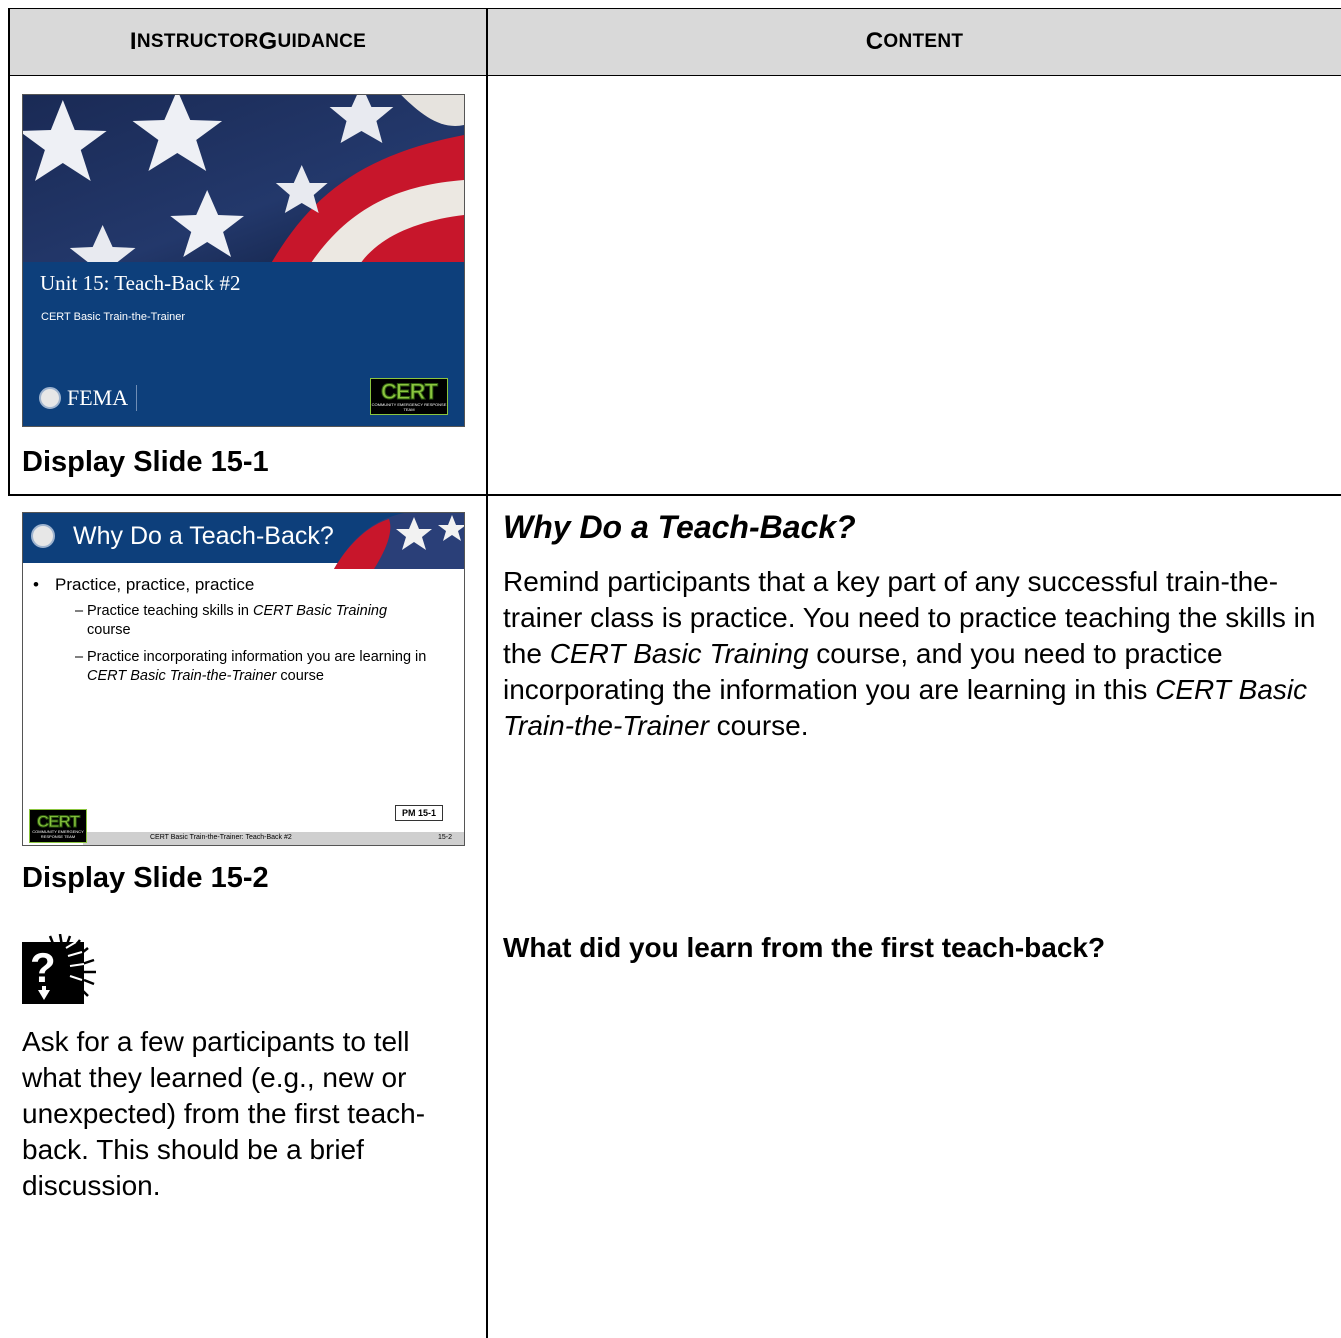  What do you see at coordinates (419, 813) in the screenshot?
I see `pm-reference-label: PM 15-1` at bounding box center [419, 813].